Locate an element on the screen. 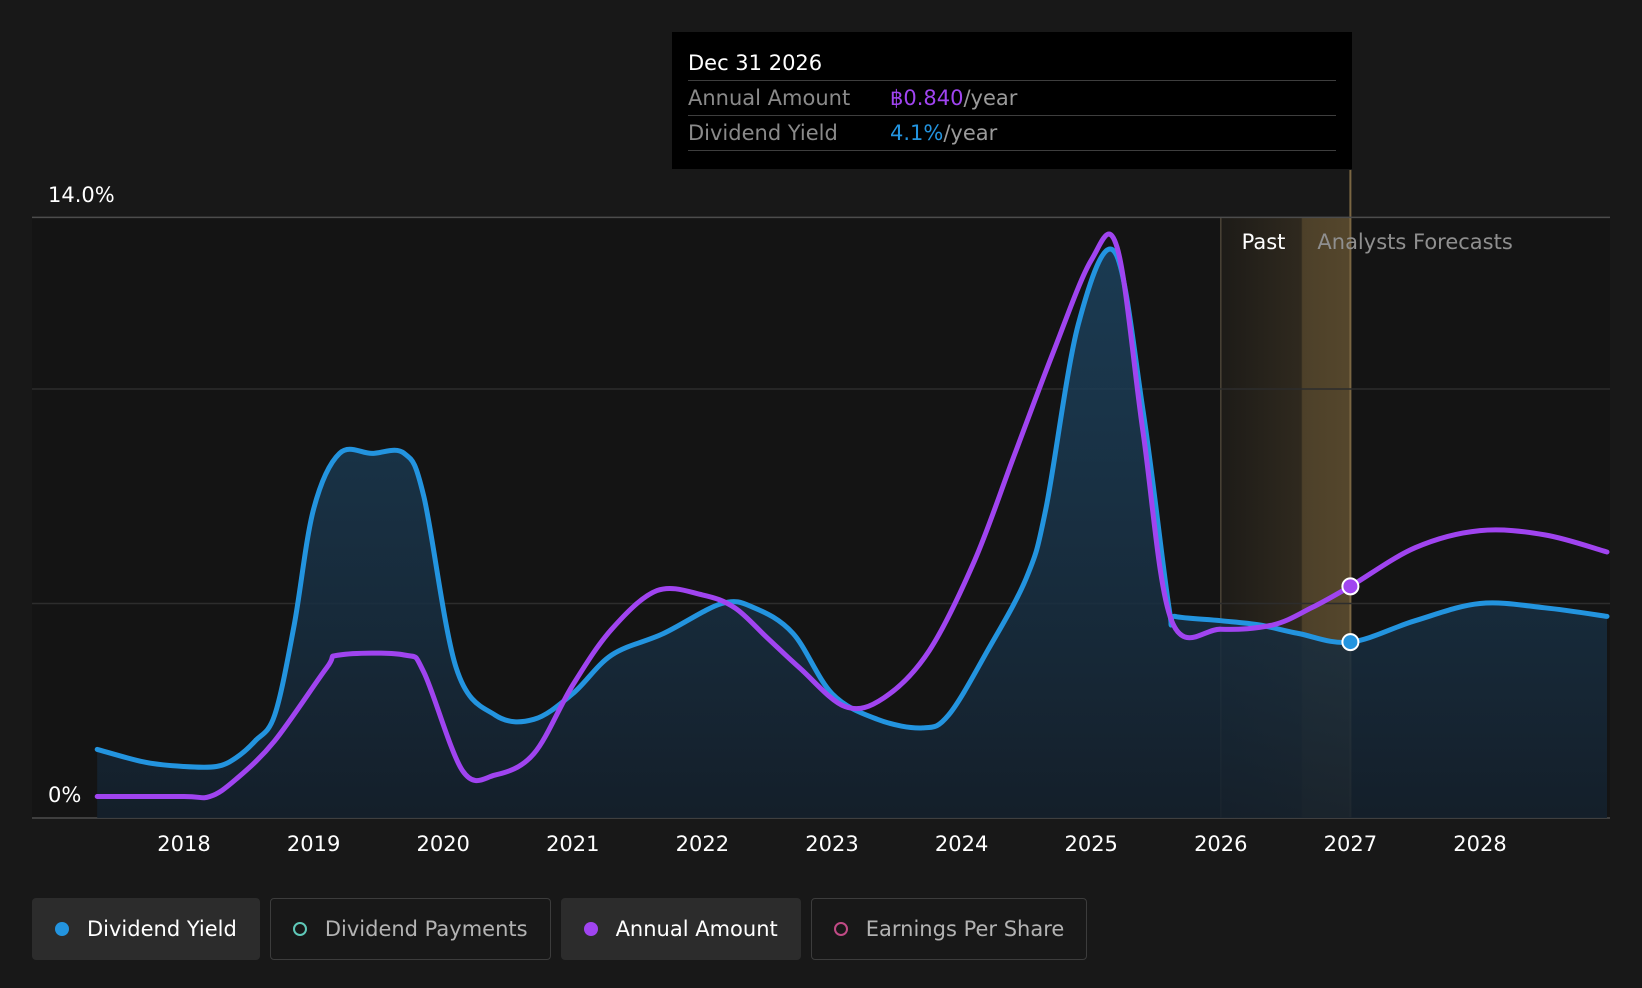 The width and height of the screenshot is (1642, 988). x-tick-label-2020: 2020 is located at coordinates (442, 844).